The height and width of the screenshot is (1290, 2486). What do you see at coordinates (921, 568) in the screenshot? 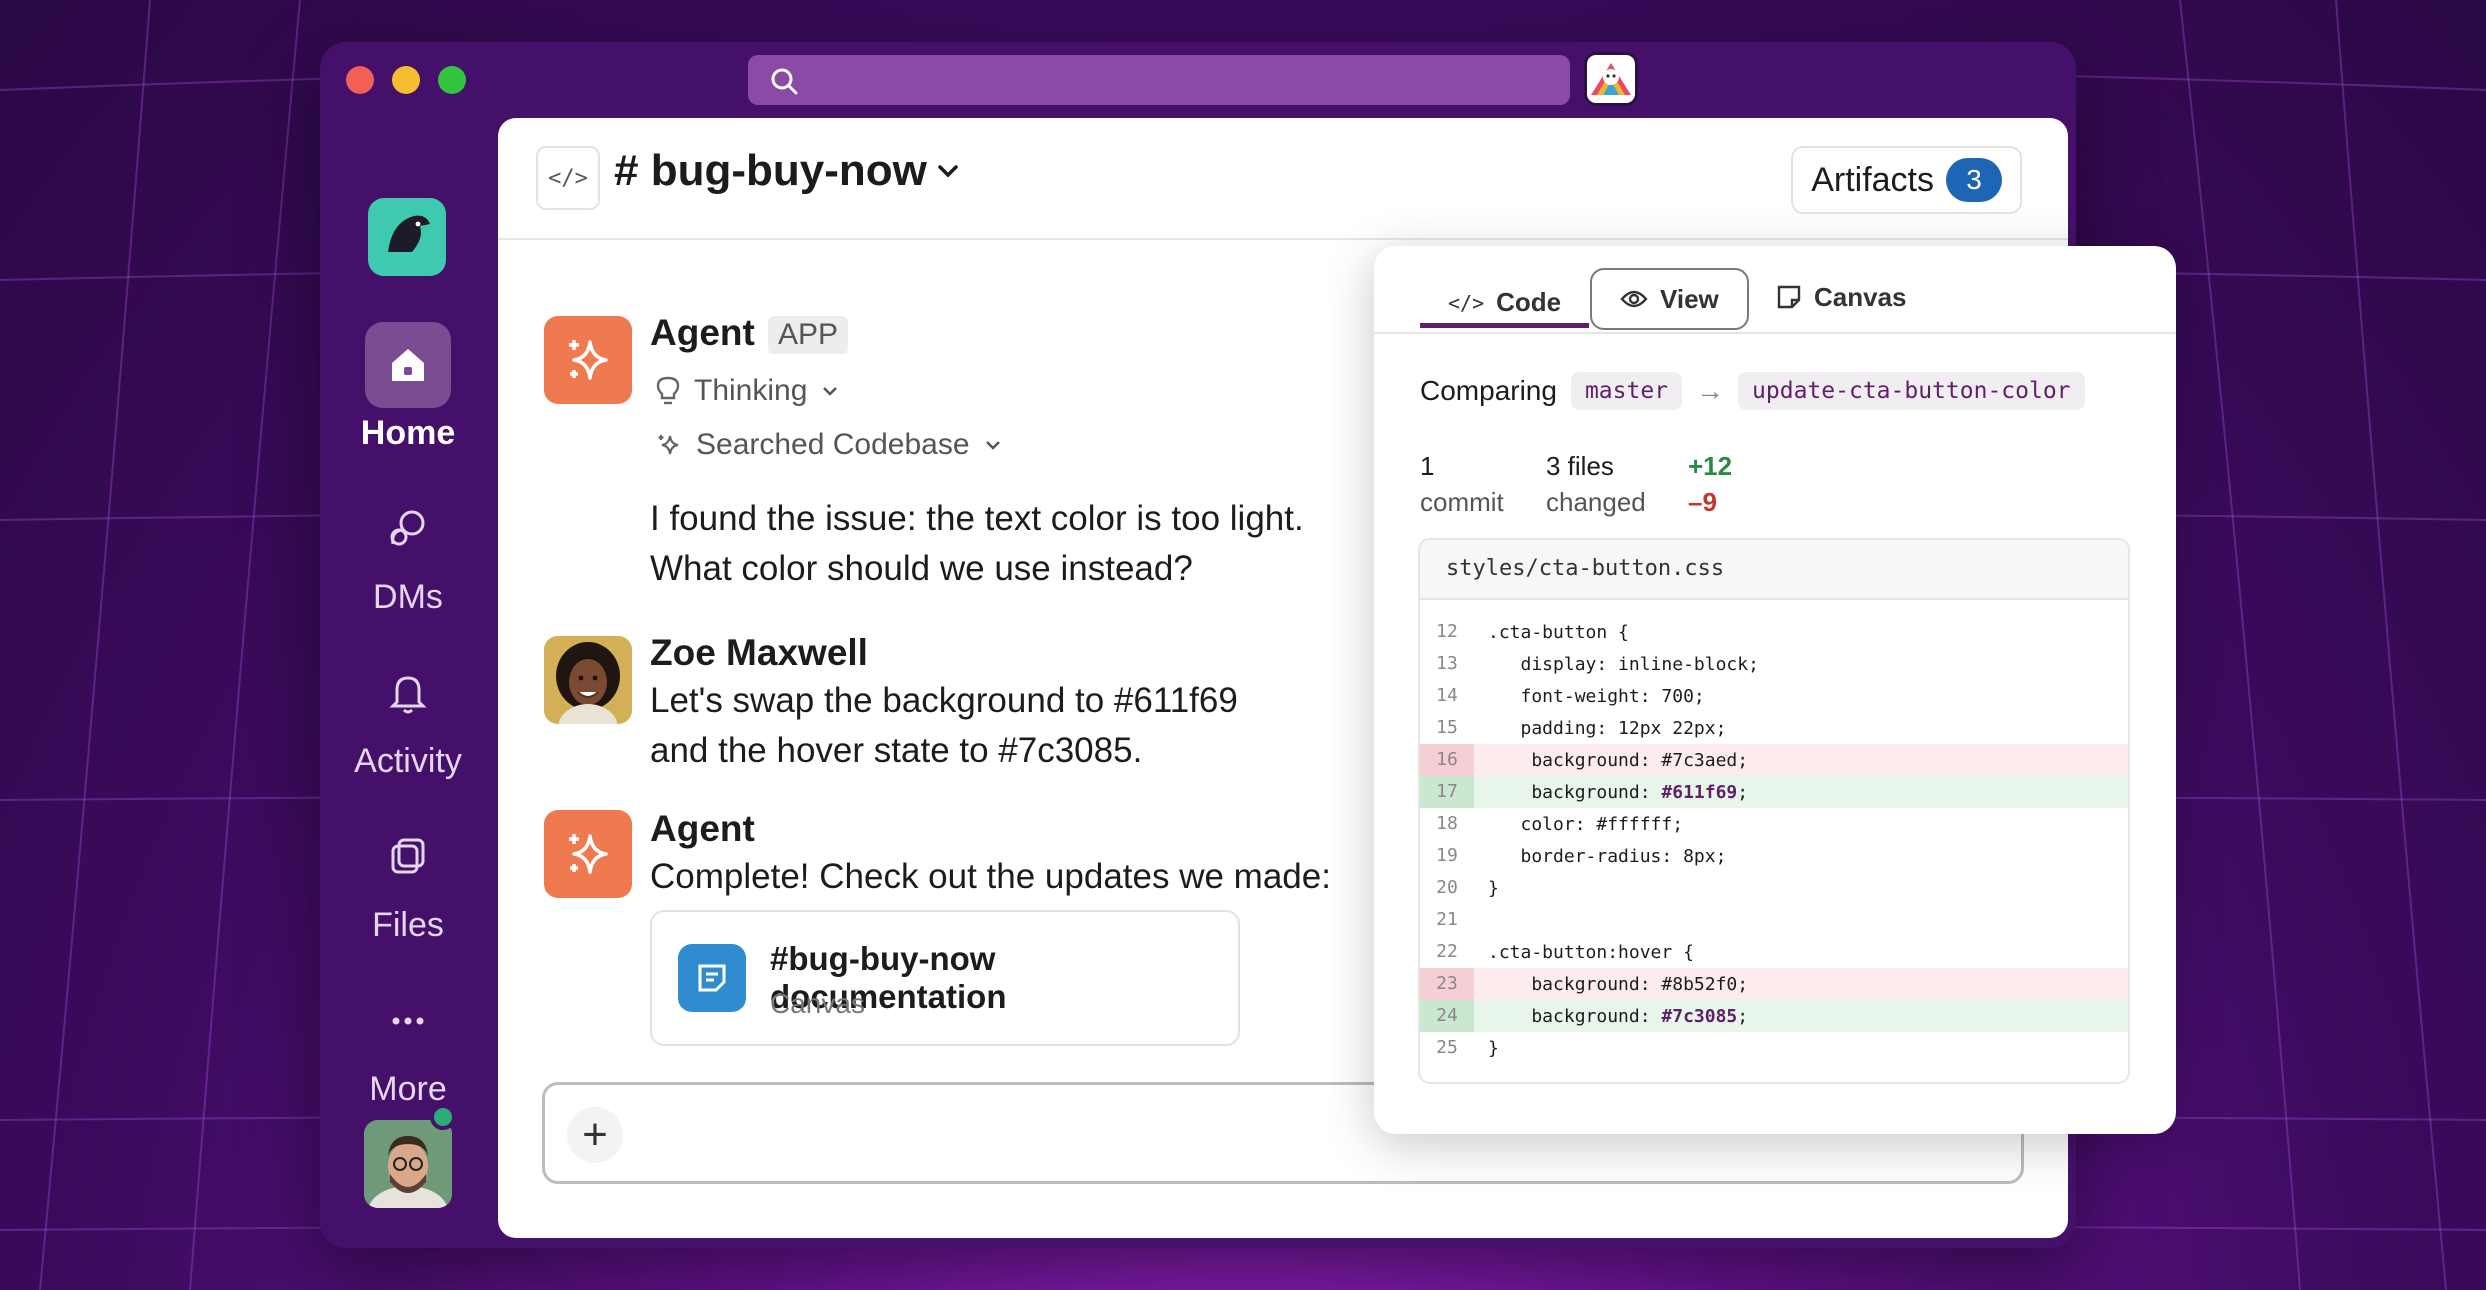
I see `message-line: What color should we use instead?` at bounding box center [921, 568].